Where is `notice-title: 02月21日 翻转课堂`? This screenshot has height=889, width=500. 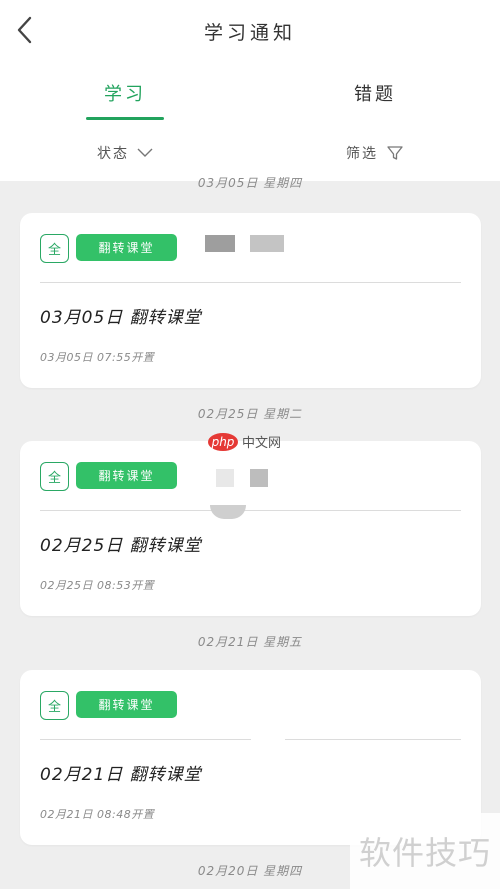
notice-title: 02月21日 翻转课堂 is located at coordinates (121, 775).